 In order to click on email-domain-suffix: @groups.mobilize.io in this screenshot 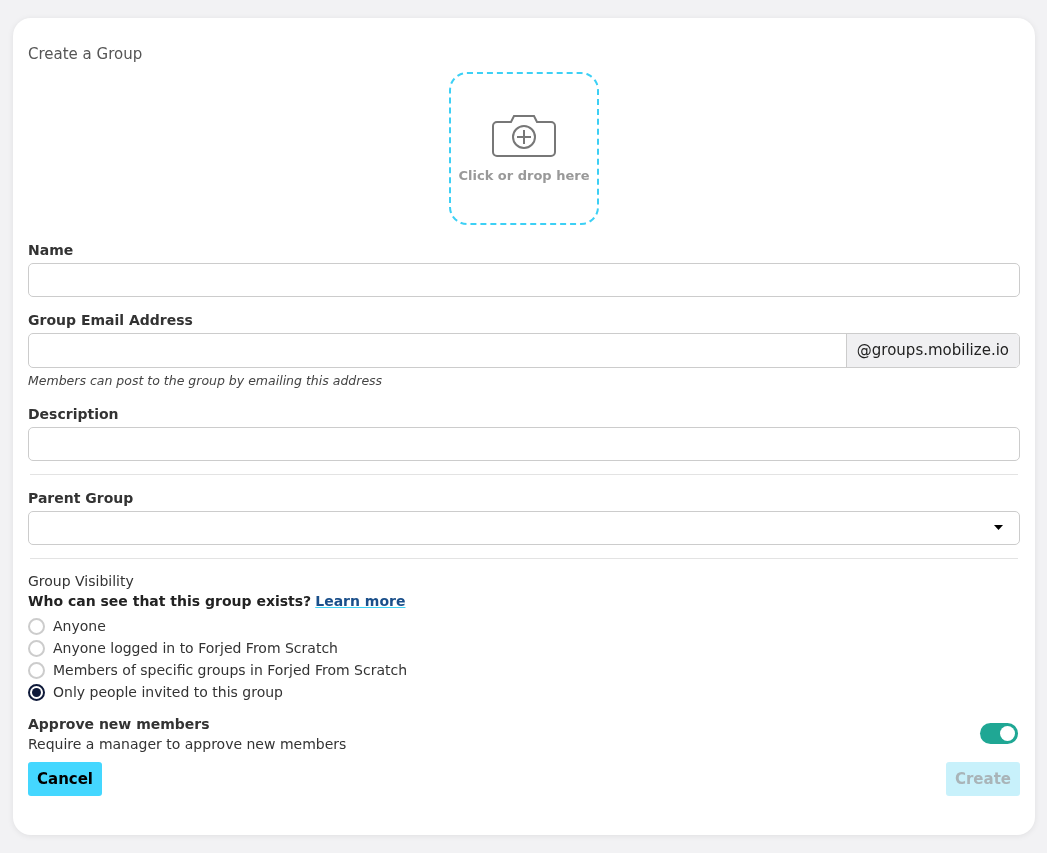, I will do `click(932, 350)`.